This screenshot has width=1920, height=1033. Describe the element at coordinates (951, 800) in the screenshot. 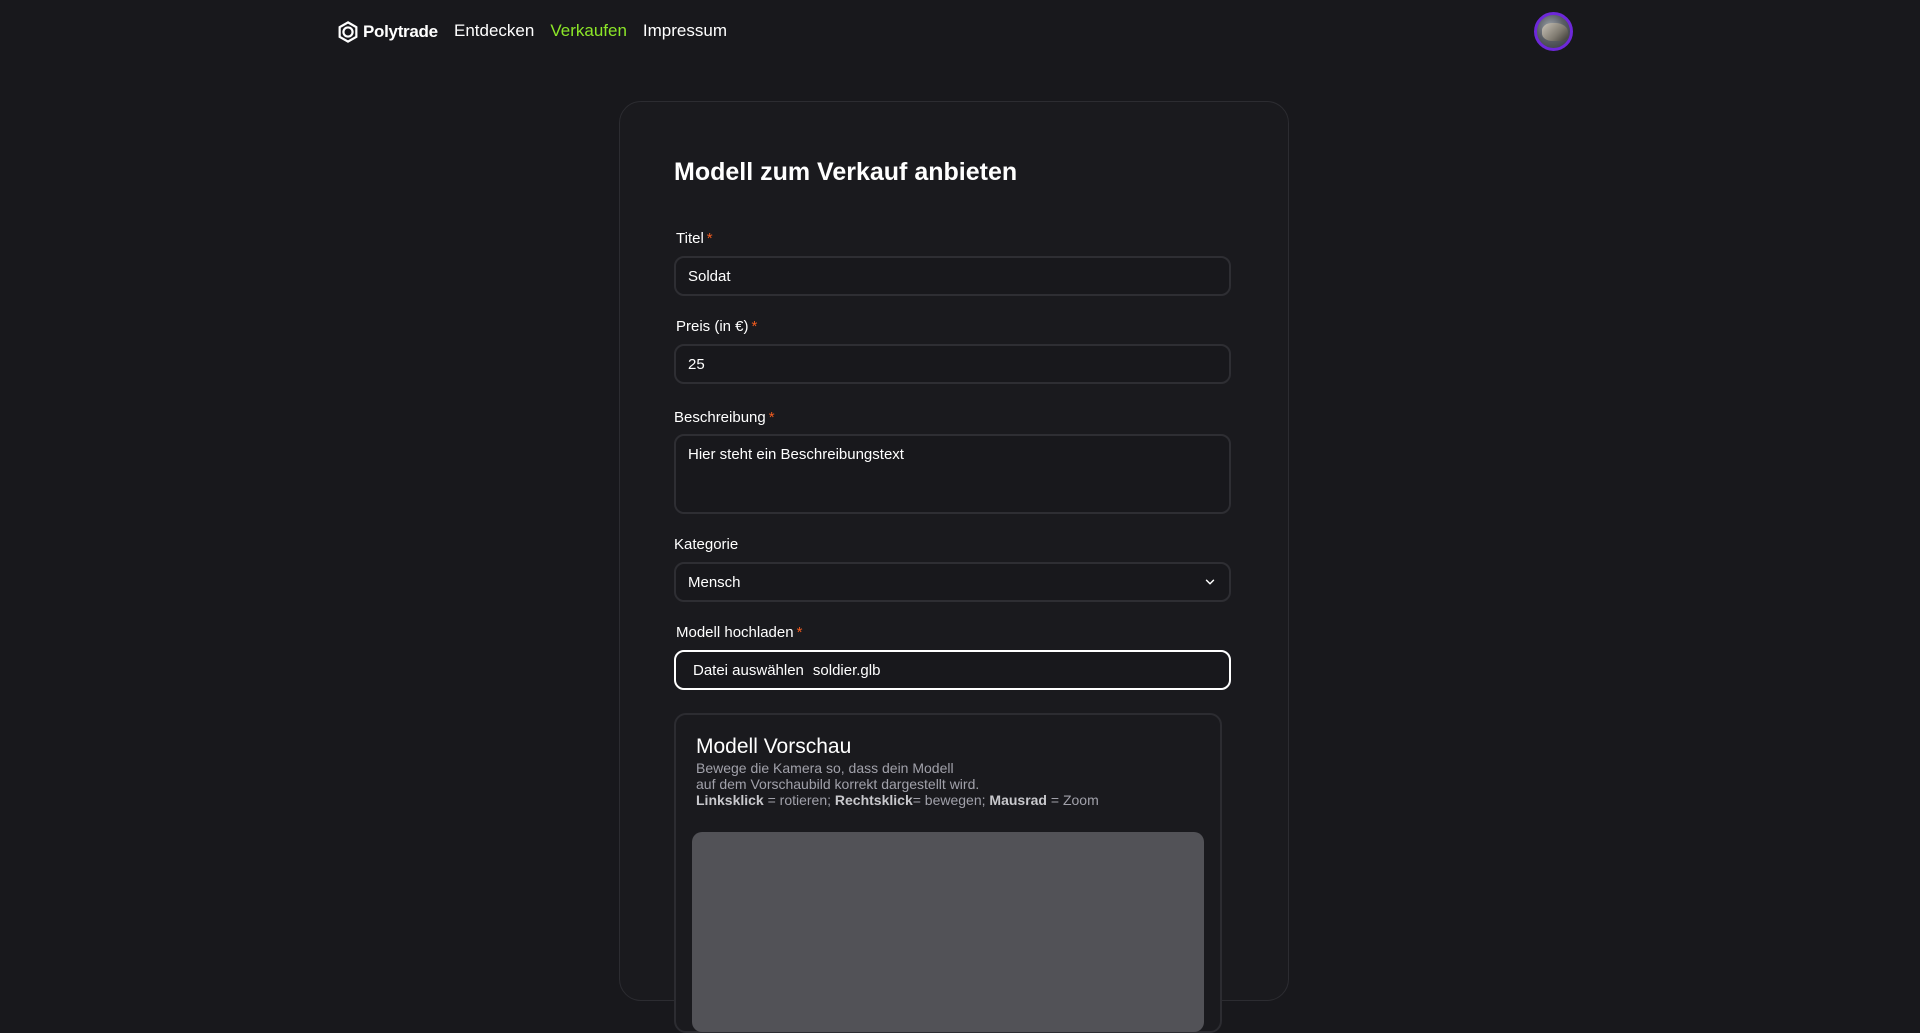

I see `right-click-action: = bewegen;` at that location.